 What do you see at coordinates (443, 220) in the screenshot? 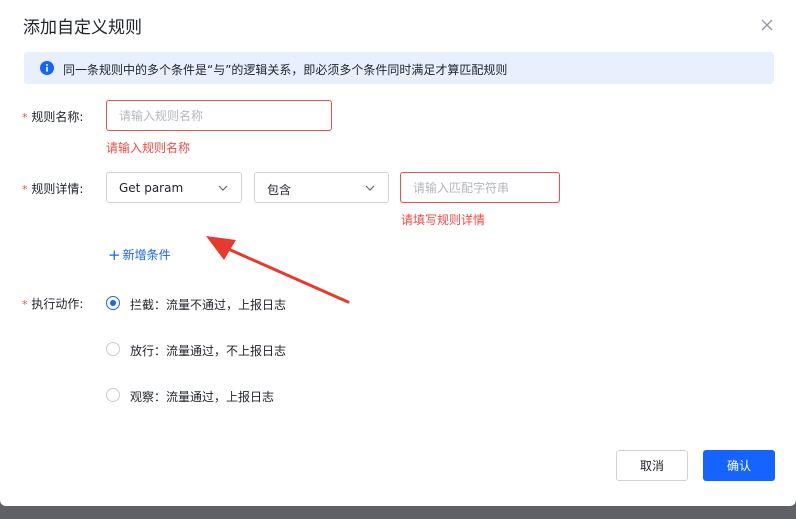
I see `rule-detail-error: 请填写规则详情` at bounding box center [443, 220].